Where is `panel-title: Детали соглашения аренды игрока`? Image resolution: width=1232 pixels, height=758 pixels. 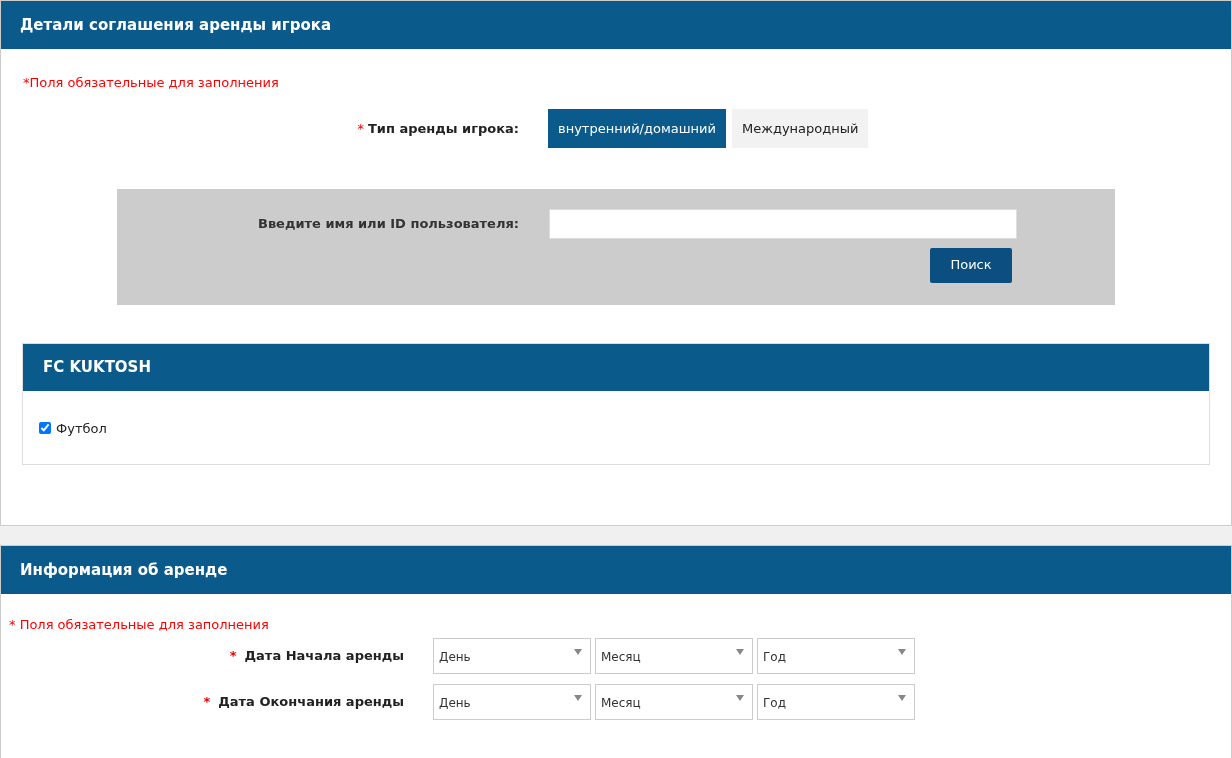
panel-title: Детали соглашения аренды игрока is located at coordinates (176, 25).